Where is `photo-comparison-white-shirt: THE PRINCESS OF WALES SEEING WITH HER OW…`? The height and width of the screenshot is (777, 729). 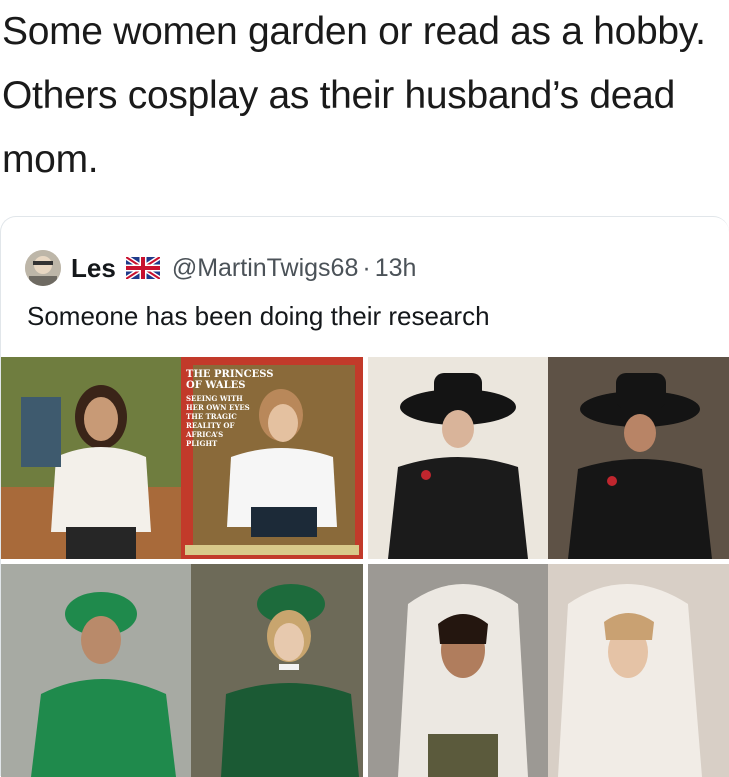 photo-comparison-white-shirt: THE PRINCESS OF WALES SEEING WITH HER OW… is located at coordinates (182, 458).